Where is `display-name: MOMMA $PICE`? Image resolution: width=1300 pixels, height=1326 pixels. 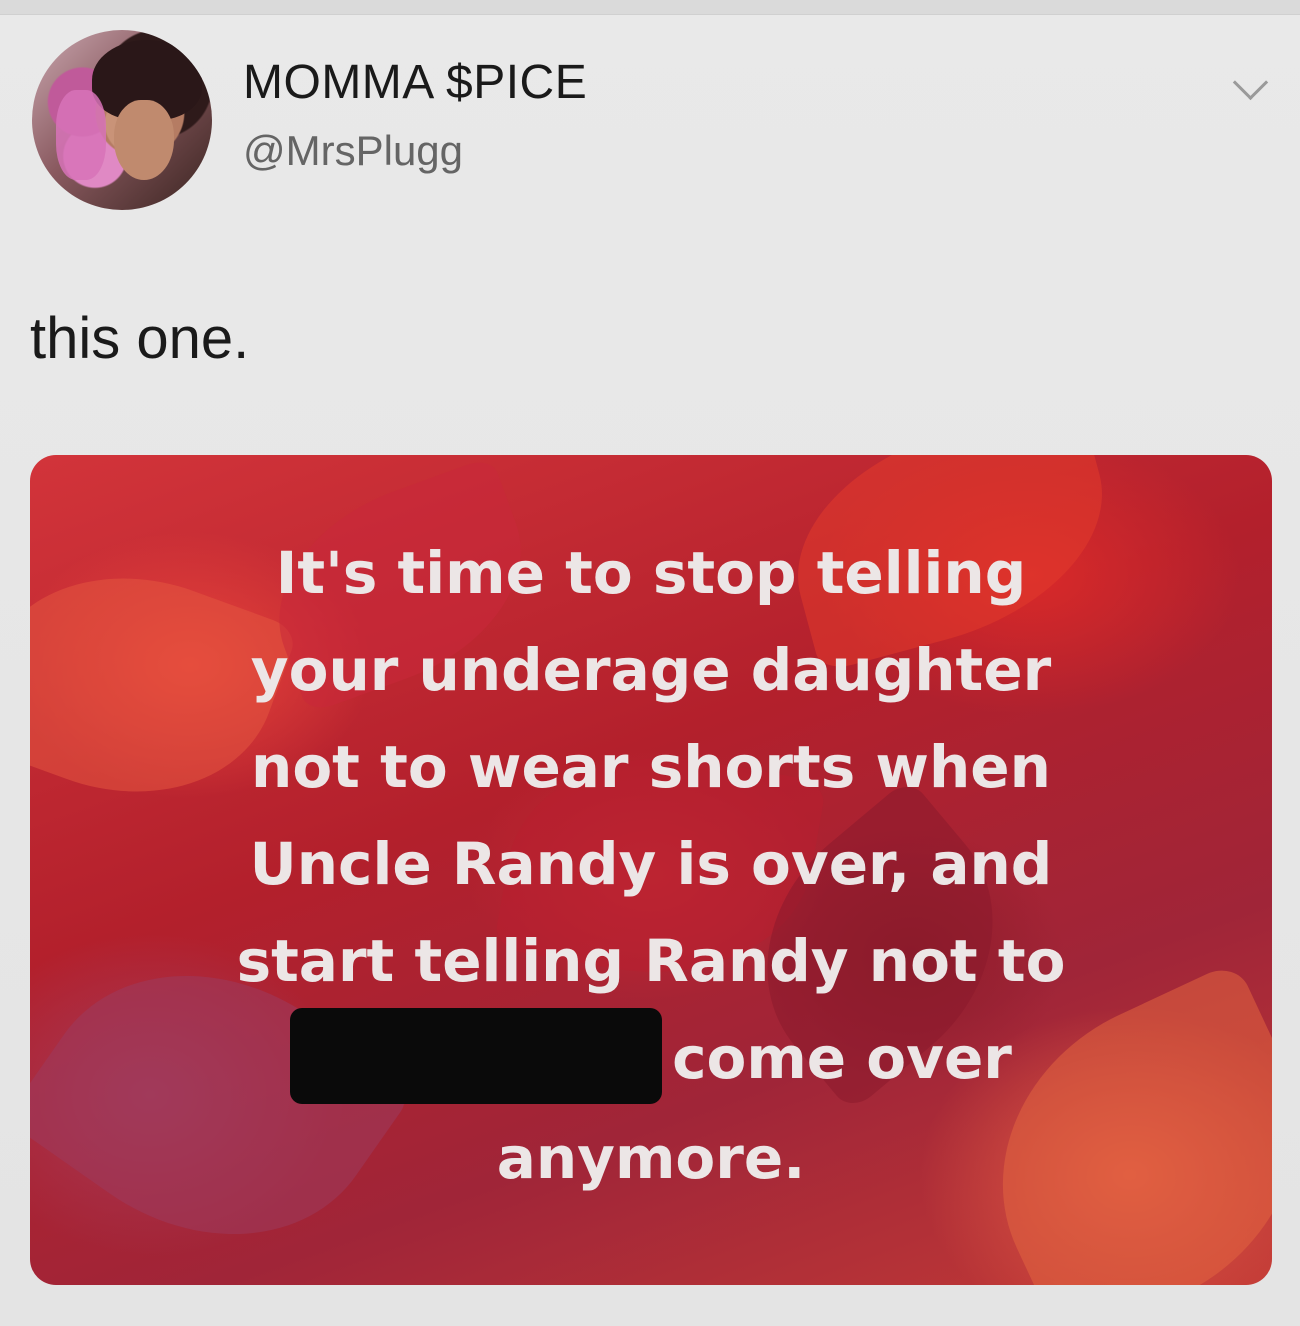 display-name: MOMMA $PICE is located at coordinates (415, 82).